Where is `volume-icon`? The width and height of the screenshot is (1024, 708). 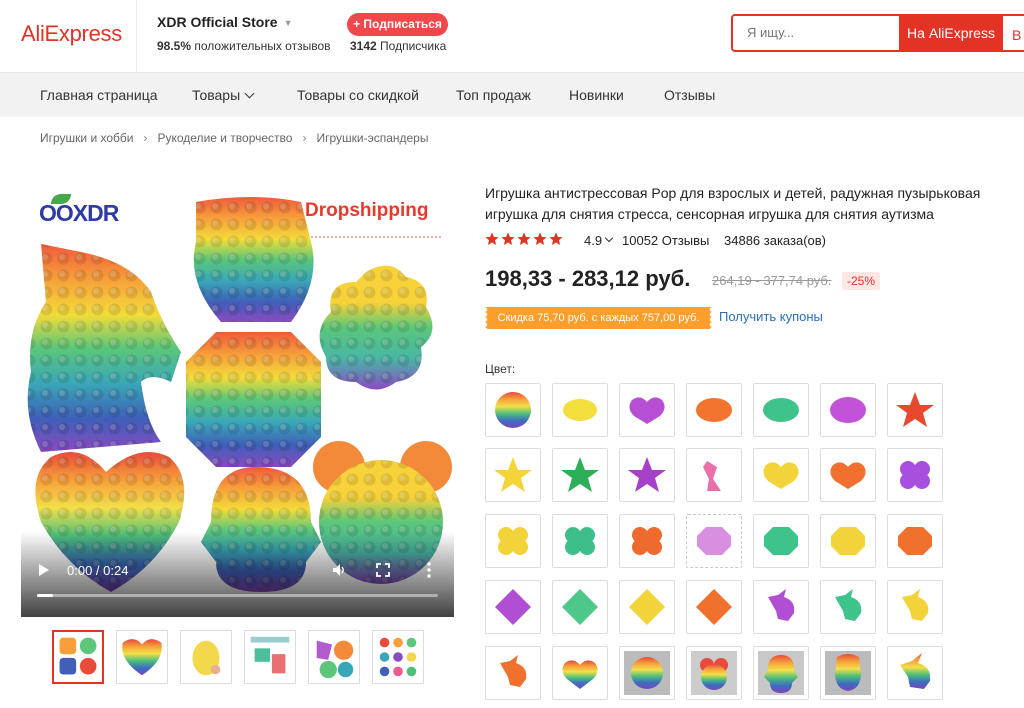
volume-icon is located at coordinates (339, 570).